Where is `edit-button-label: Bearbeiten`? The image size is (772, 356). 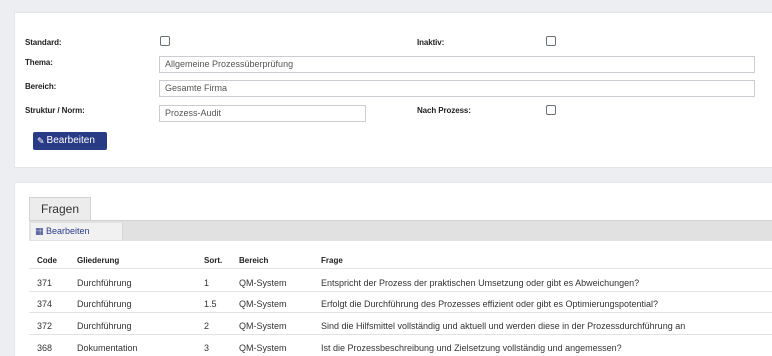 edit-button-label: Bearbeiten is located at coordinates (70, 140).